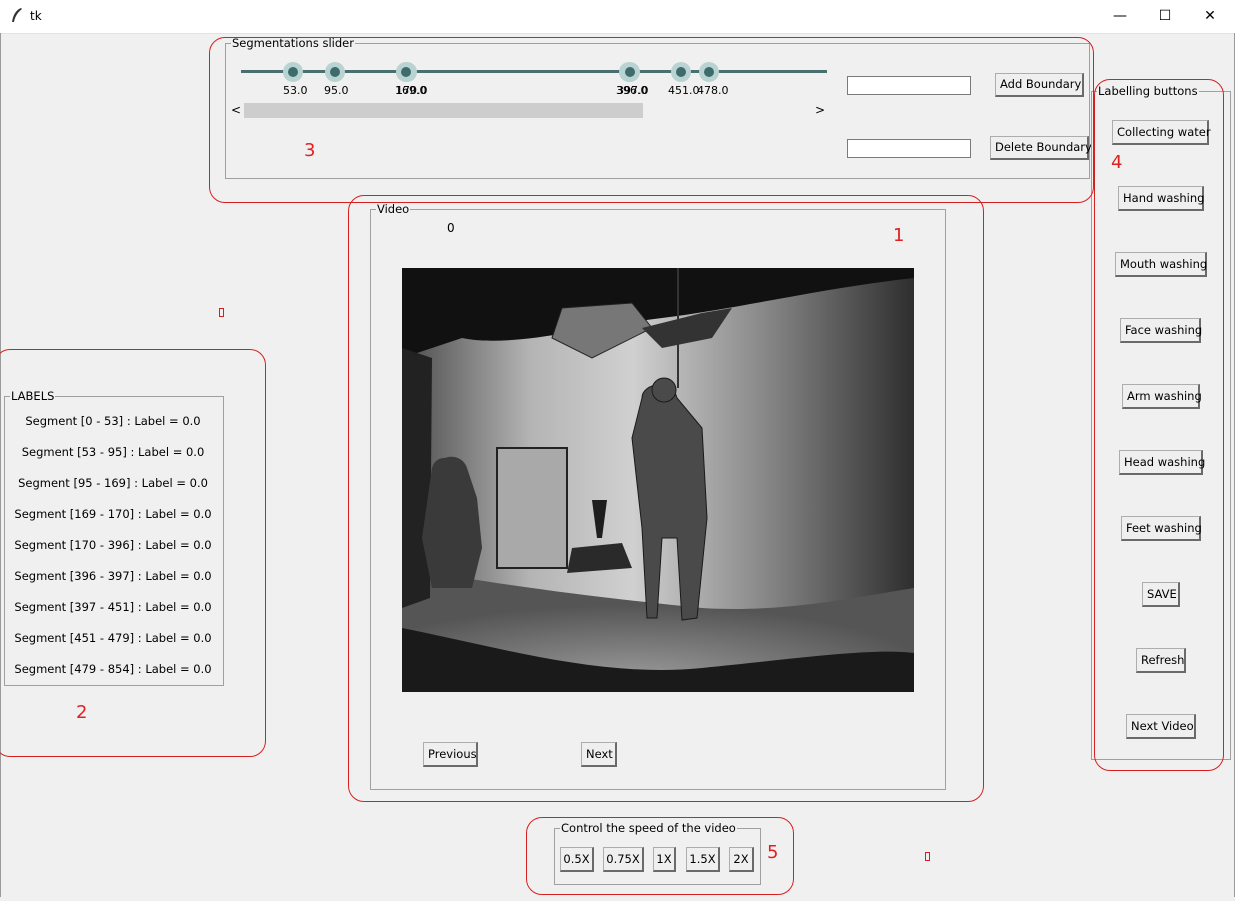 The width and height of the screenshot is (1235, 901). Describe the element at coordinates (1159, 425) in the screenshot. I see `annotation-box-labelling` at that location.